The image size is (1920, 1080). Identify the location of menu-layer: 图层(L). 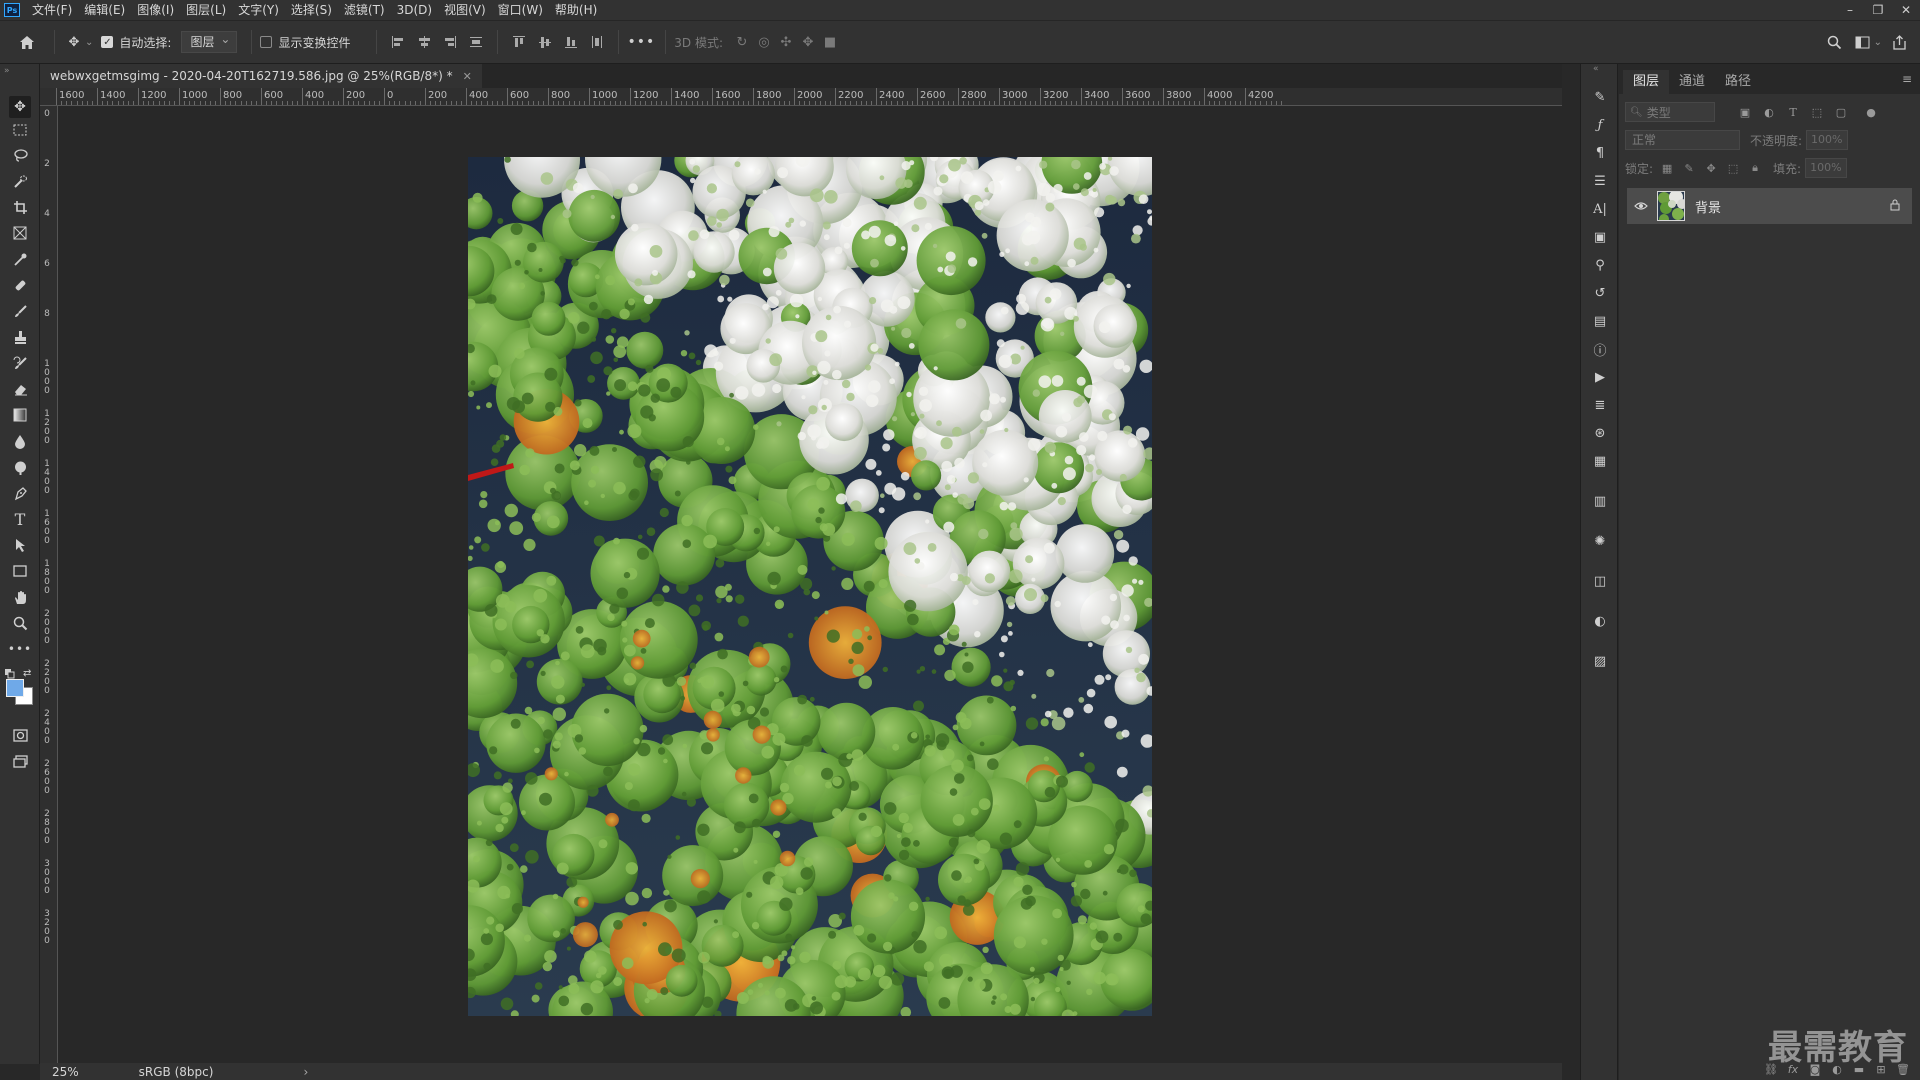
(206, 10).